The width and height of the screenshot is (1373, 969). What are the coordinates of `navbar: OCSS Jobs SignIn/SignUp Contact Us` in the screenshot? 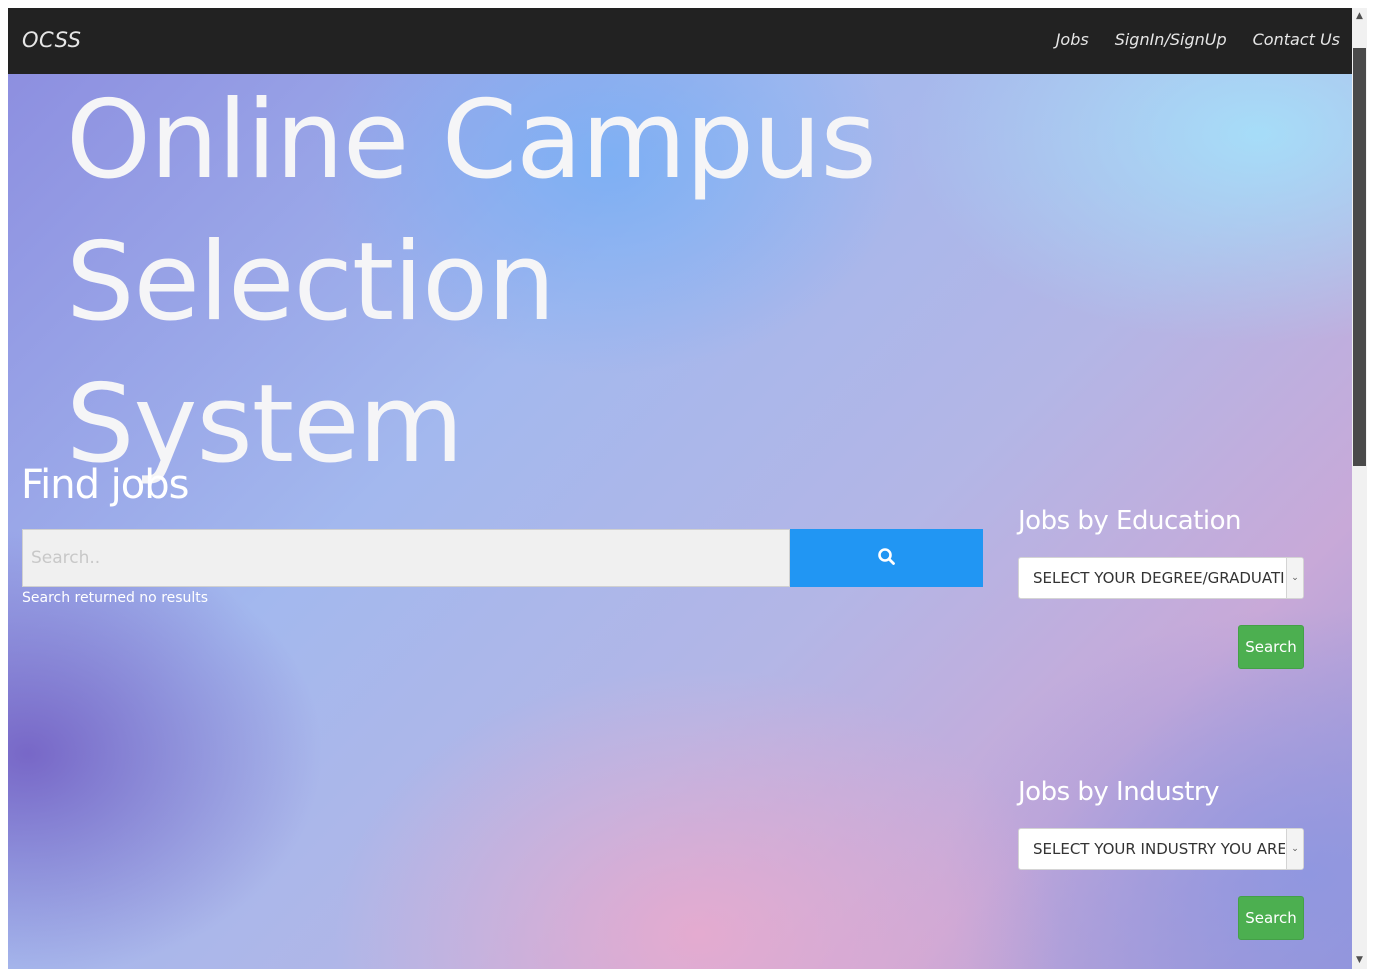 It's located at (680, 41).